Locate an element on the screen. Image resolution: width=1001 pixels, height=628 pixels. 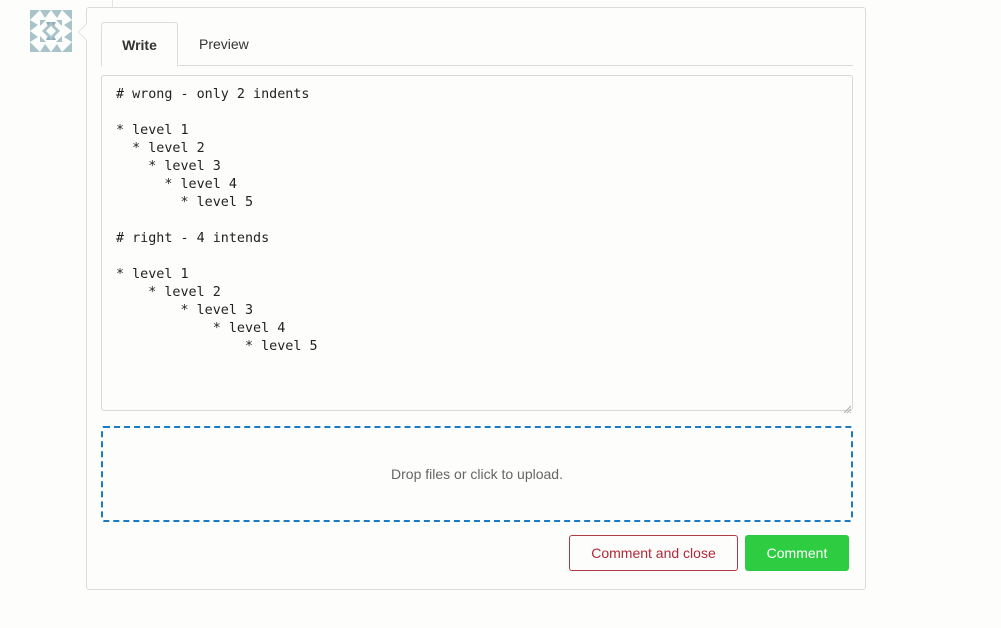
tab-write: Write is located at coordinates (139, 44).